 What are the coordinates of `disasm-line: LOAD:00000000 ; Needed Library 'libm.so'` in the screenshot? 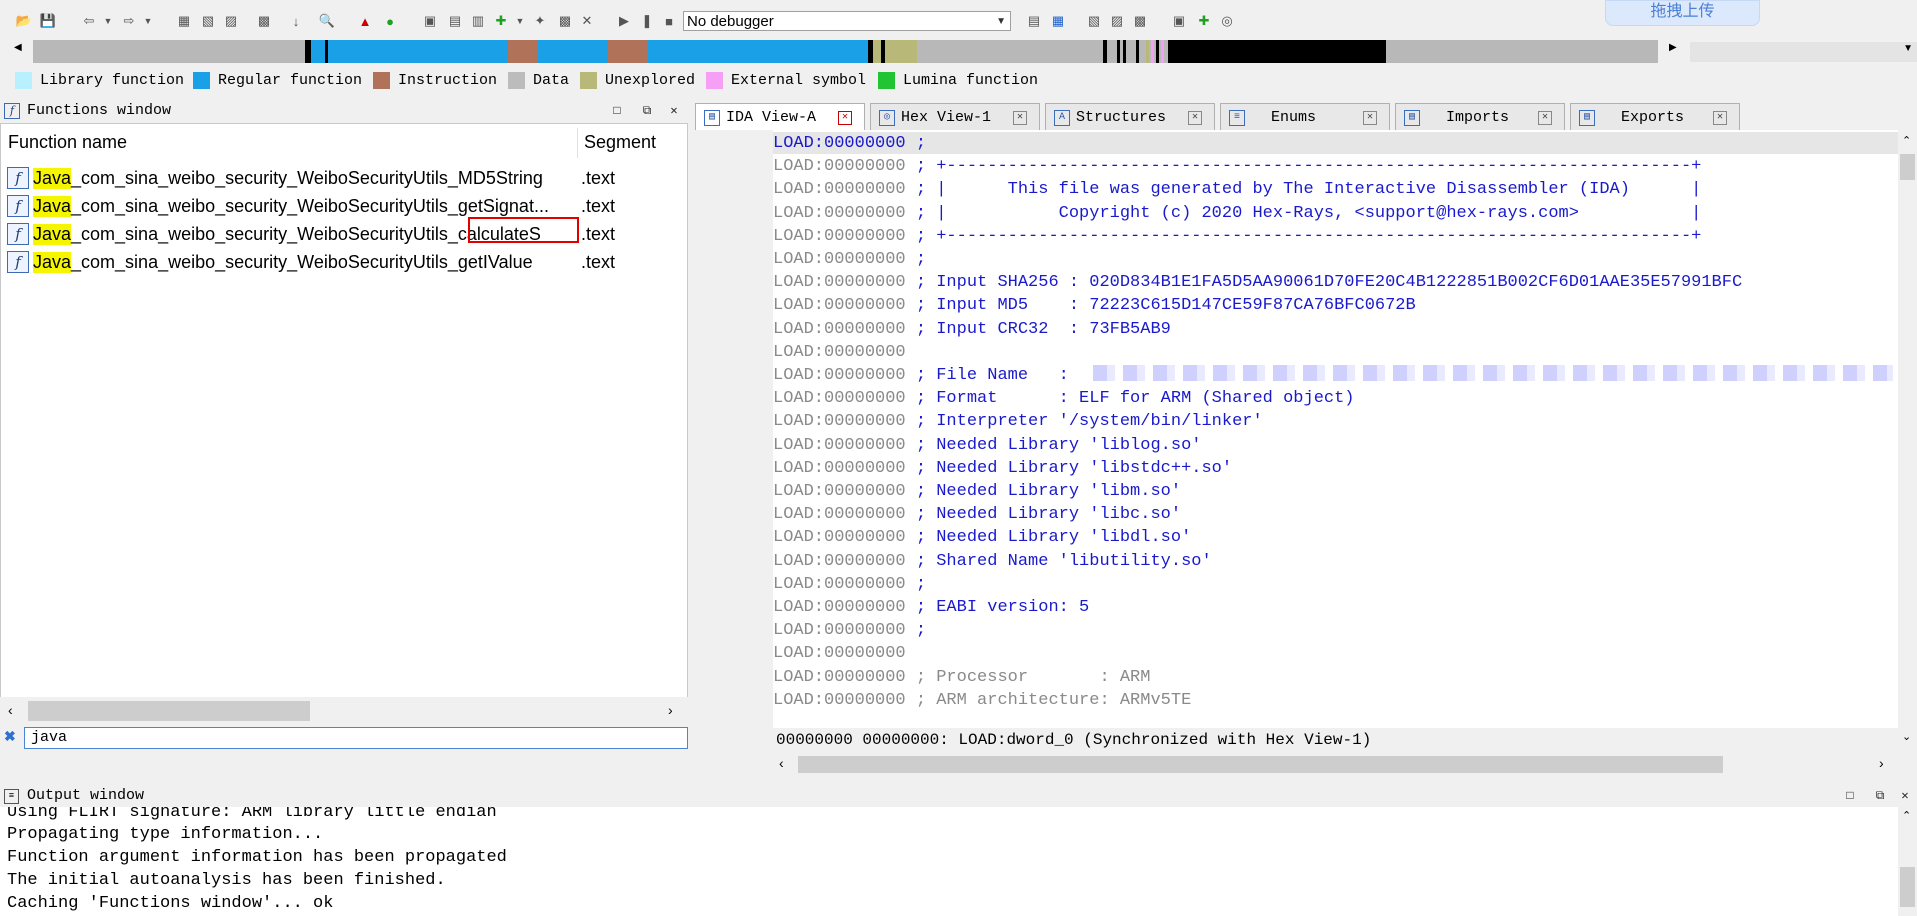 It's located at (977, 491).